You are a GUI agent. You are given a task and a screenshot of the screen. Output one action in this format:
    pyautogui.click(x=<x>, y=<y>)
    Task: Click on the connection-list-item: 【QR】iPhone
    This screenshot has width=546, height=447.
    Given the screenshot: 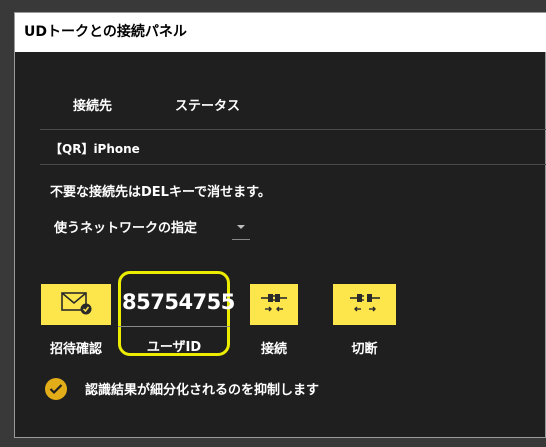 What is the action you would take?
    pyautogui.click(x=95, y=148)
    